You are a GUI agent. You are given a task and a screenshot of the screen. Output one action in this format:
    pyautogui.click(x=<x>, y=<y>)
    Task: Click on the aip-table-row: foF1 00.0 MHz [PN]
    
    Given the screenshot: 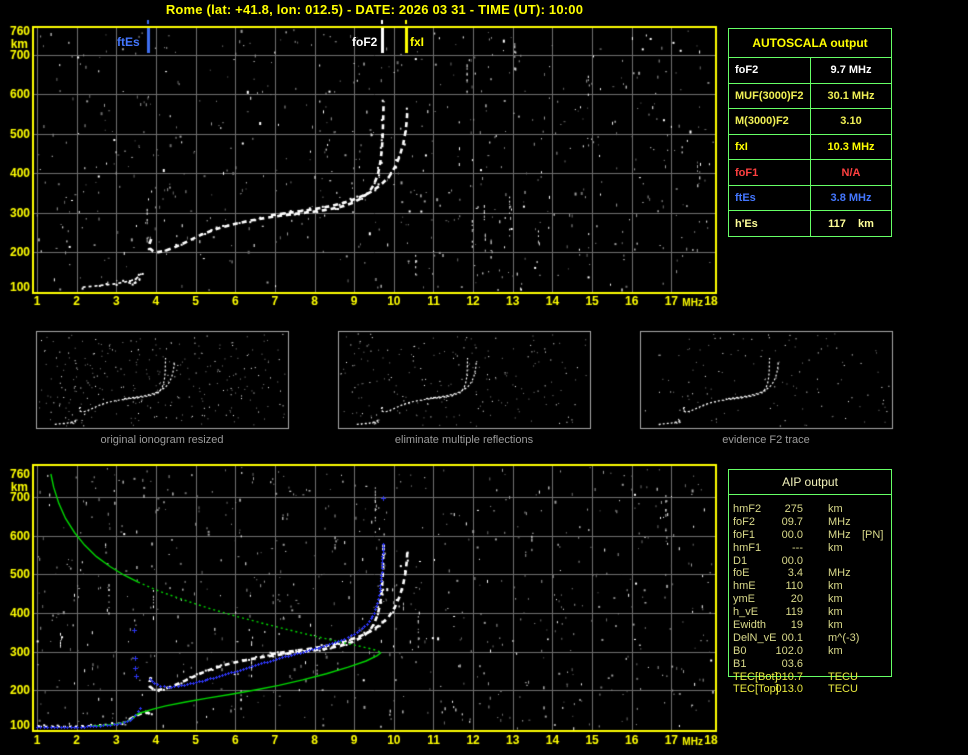 What is the action you would take?
    pyautogui.click(x=810, y=535)
    